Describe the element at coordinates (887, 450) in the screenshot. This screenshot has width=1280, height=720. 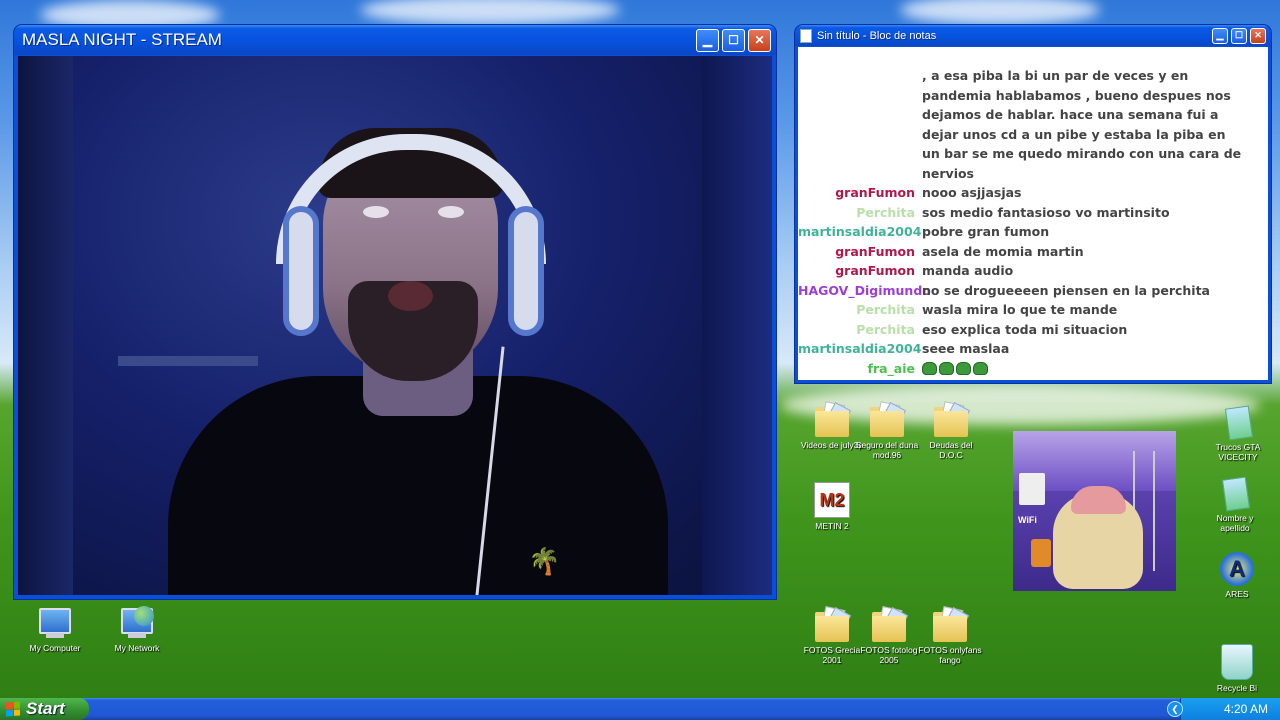
I see `icon-label: Seguro del duna mod.96` at that location.